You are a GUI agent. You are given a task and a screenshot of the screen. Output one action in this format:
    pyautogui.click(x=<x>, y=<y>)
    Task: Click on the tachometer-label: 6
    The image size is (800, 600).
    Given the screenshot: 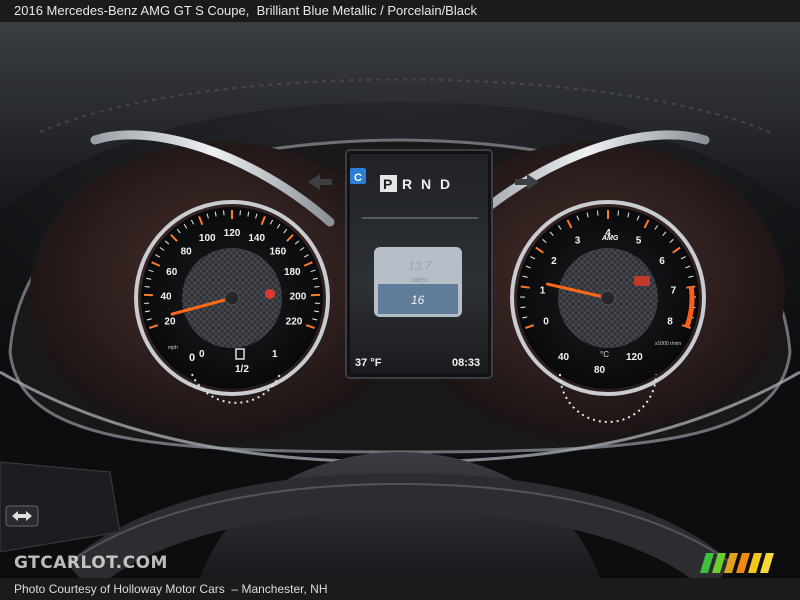 What is the action you would take?
    pyautogui.click(x=662, y=261)
    